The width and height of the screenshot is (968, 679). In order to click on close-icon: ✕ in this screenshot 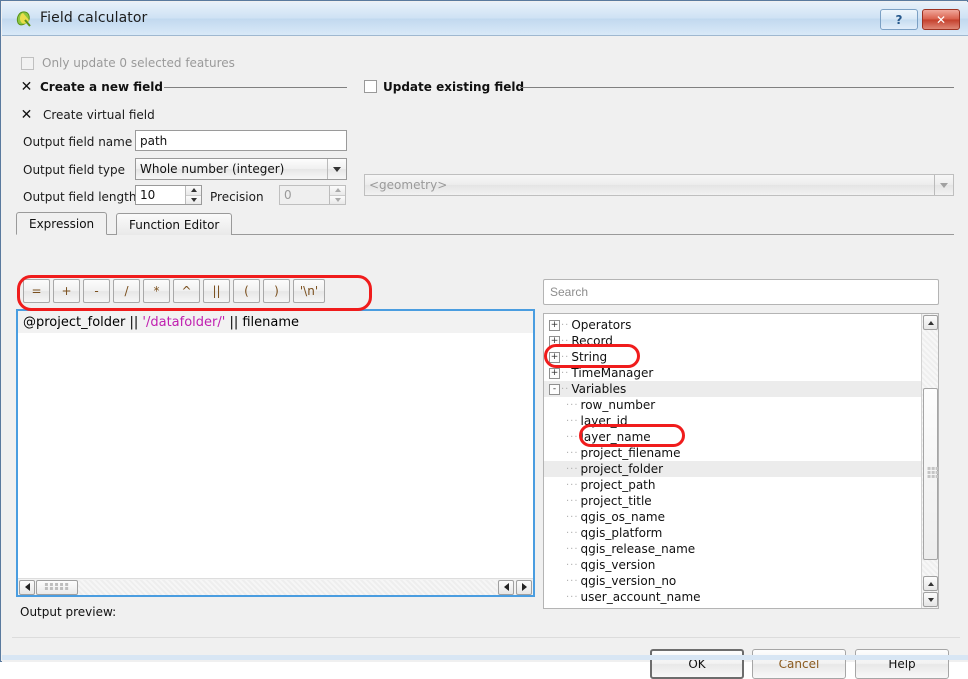, I will do `click(941, 19)`.